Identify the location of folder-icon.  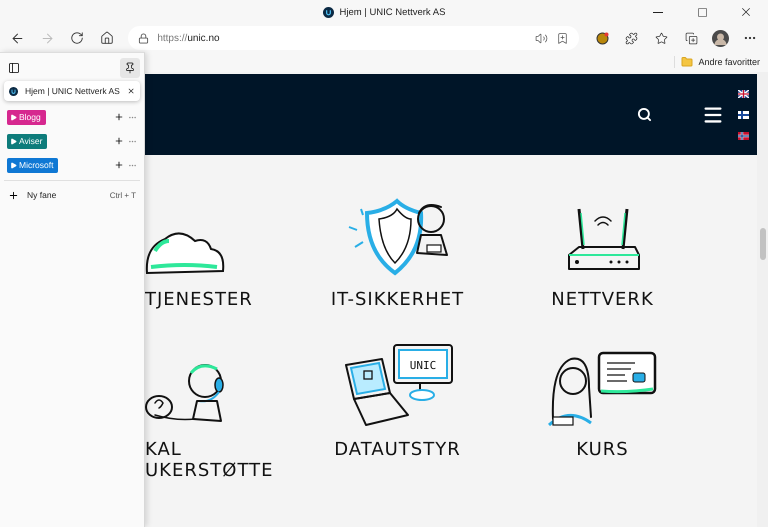
(687, 62).